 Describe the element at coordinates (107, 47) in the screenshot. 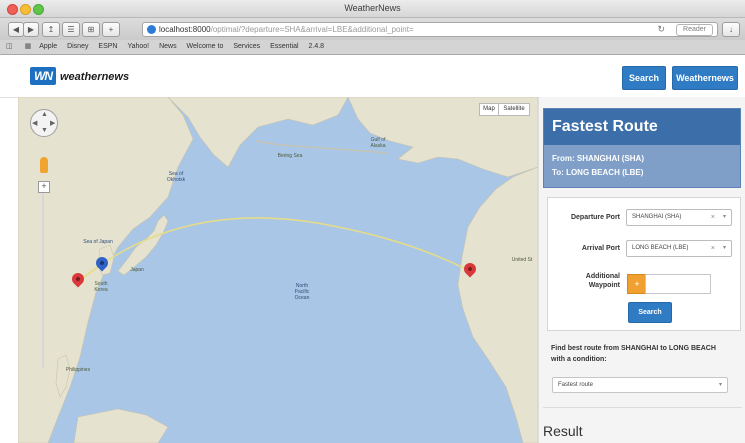

I see `bookmark-item: ESPN` at that location.